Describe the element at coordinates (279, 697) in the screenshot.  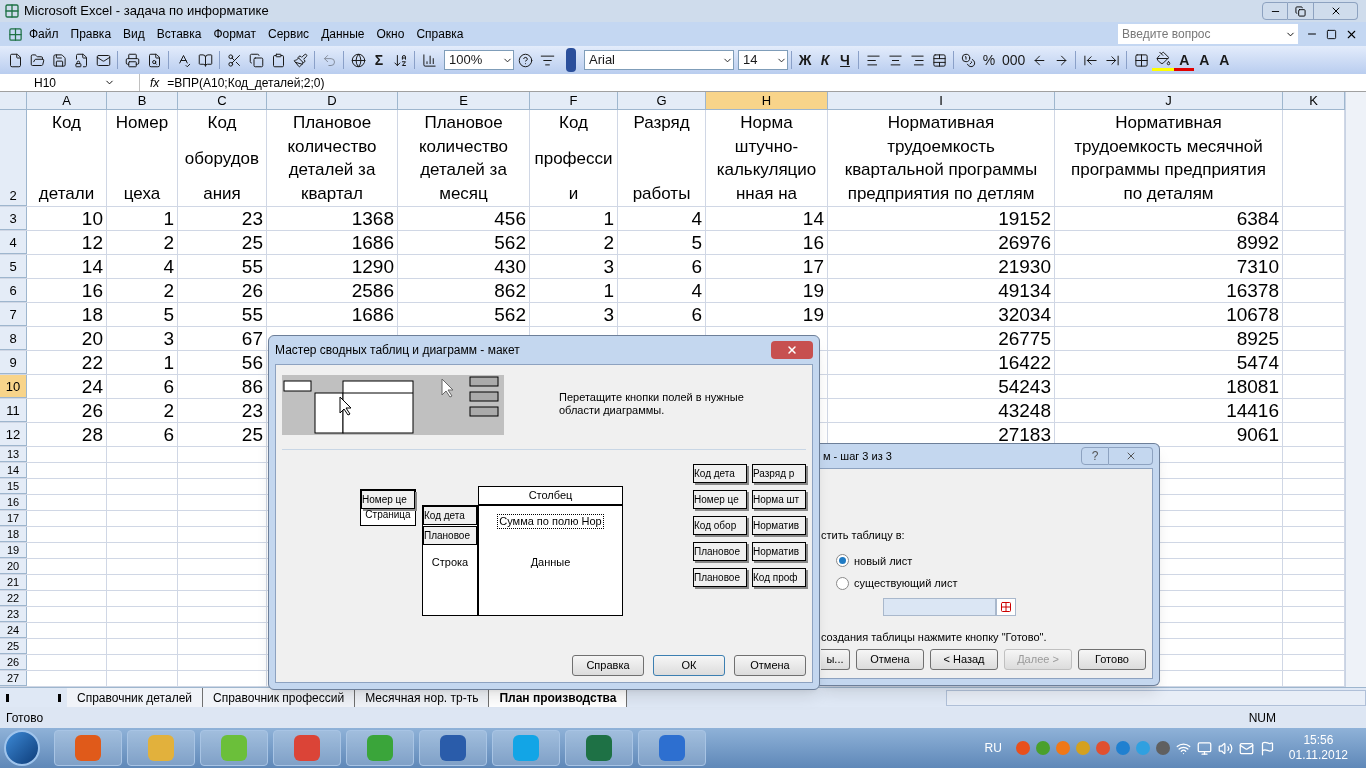
I see `sheet-tab: Справочник профессий` at that location.